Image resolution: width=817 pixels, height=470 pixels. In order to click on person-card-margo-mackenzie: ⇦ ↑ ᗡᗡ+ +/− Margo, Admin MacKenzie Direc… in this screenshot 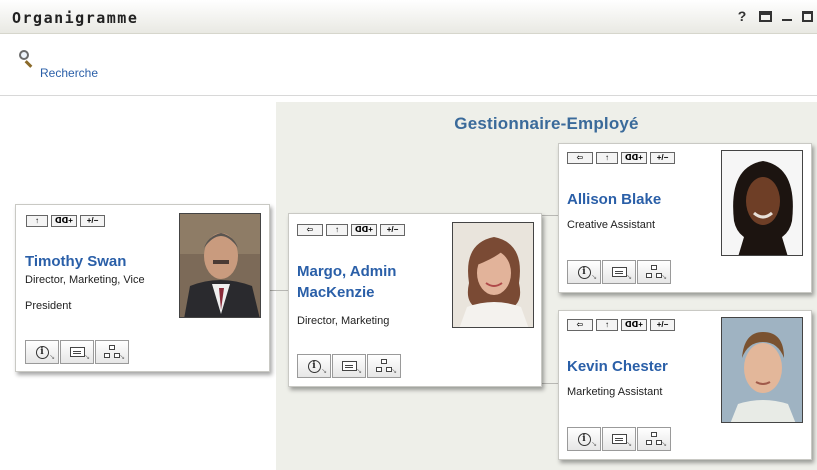, I will do `click(415, 300)`.